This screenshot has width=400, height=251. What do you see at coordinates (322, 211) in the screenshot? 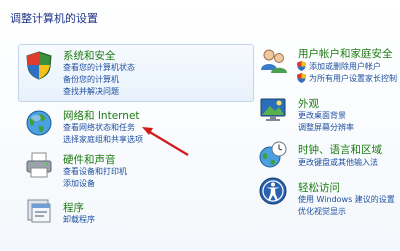
I see `link-optimize-visual-display: 优化视觉显示` at bounding box center [322, 211].